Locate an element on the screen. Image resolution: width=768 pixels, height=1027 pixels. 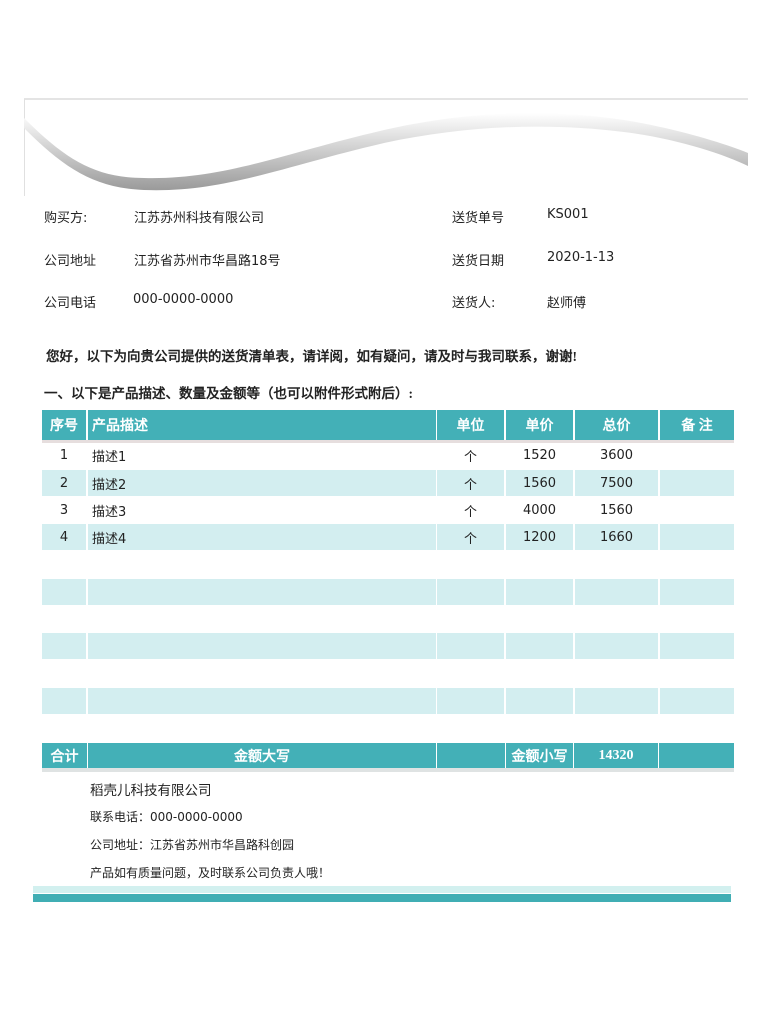
footer-company: 稻壳儿科技有限公司 is located at coordinates (151, 791).